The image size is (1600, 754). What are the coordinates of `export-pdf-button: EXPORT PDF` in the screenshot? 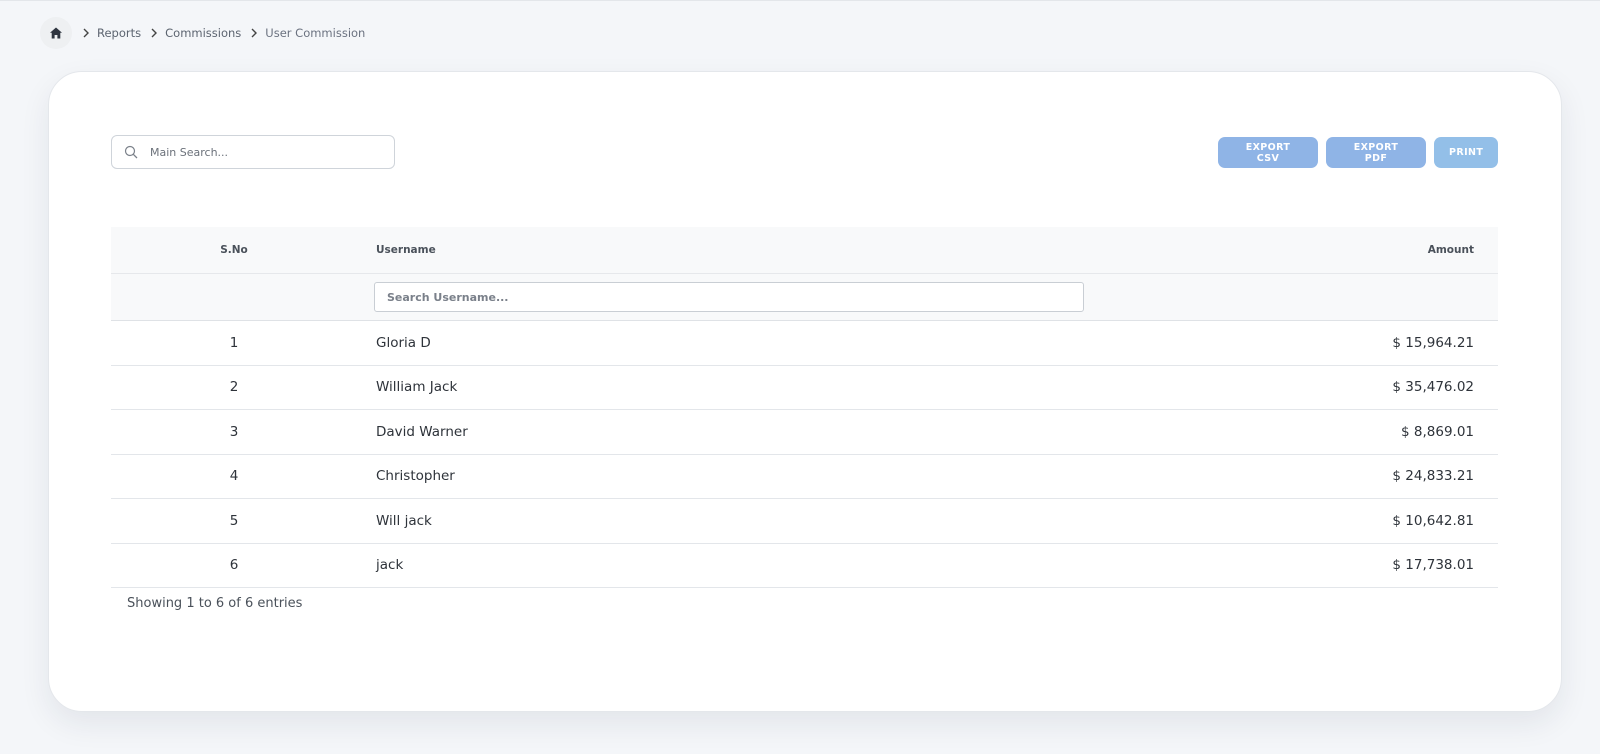 It's located at (1376, 152).